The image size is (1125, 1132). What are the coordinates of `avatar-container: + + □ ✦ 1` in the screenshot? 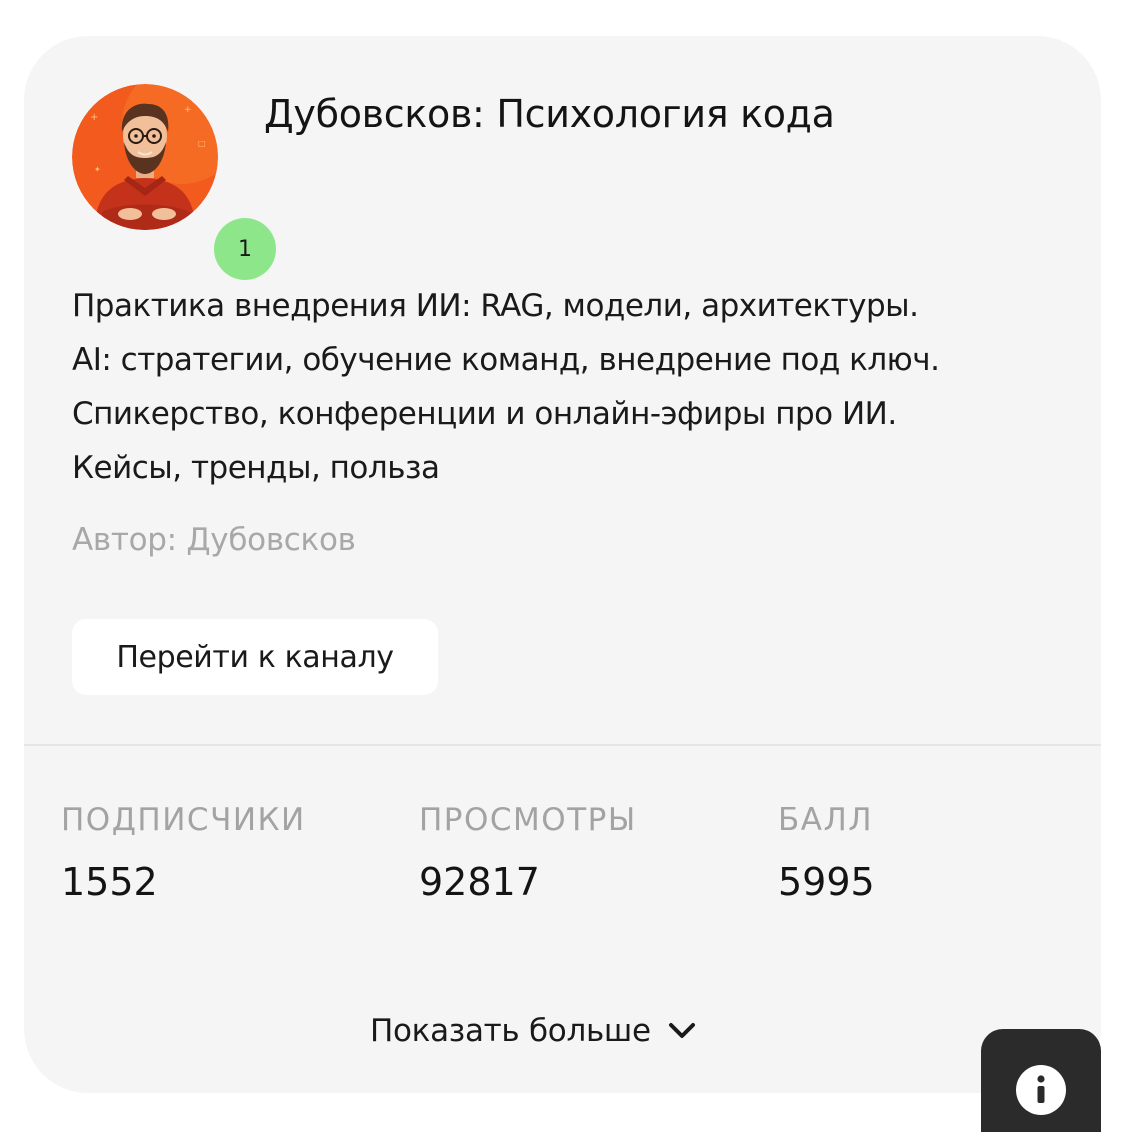 It's located at (174, 182).